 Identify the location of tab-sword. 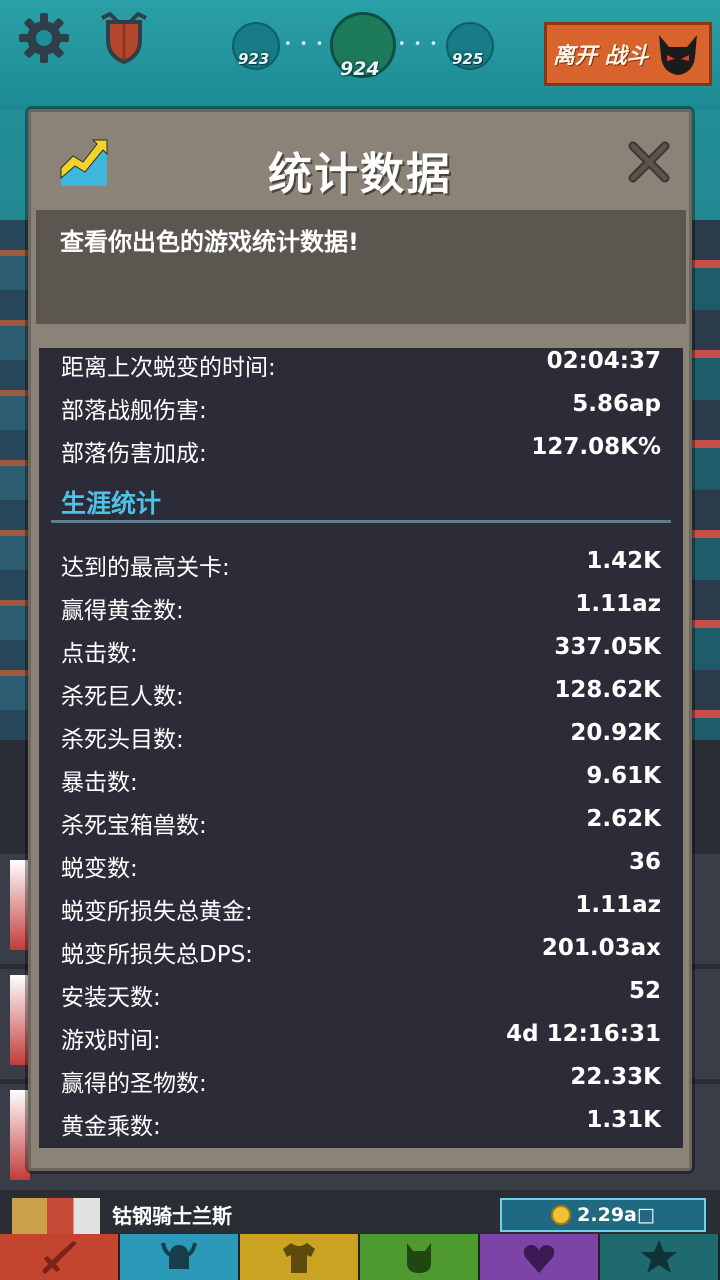
(60, 1257).